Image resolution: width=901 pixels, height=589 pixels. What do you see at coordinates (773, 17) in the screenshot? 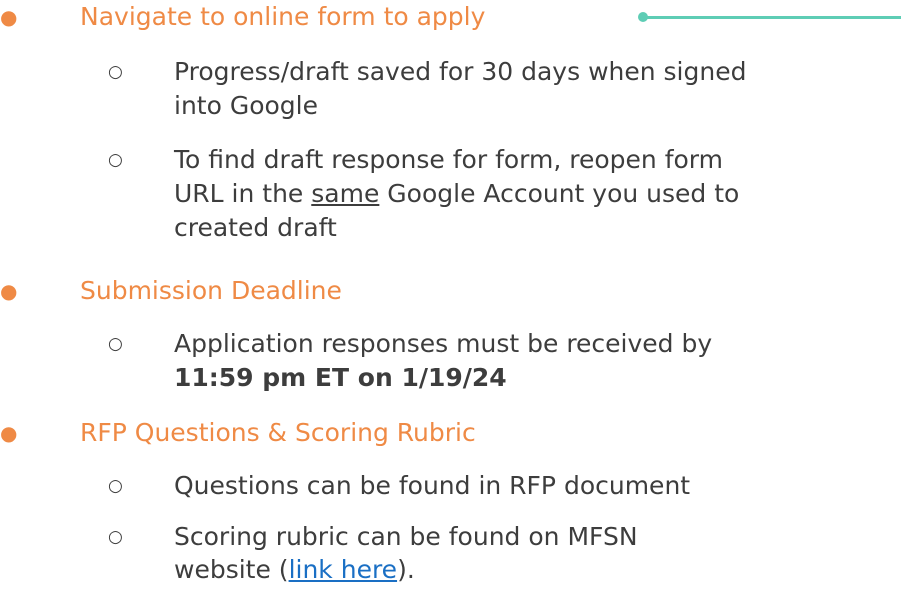
I see `connector-line` at bounding box center [773, 17].